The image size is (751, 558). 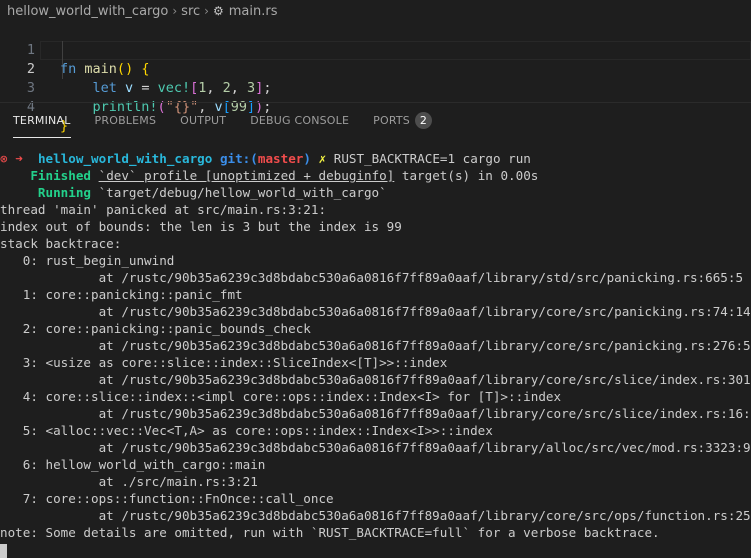 What do you see at coordinates (375, 549) in the screenshot?
I see `terminal-next-prompt` at bounding box center [375, 549].